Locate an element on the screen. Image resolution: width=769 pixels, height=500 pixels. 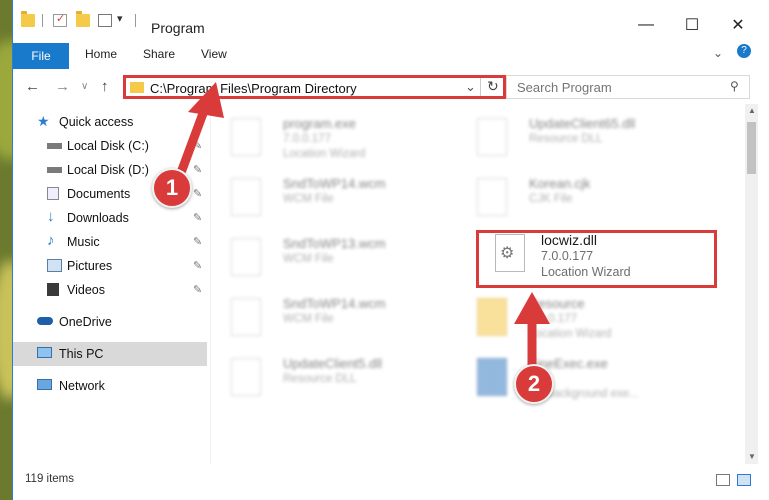
documents-icon is located at coordinates (53, 193).